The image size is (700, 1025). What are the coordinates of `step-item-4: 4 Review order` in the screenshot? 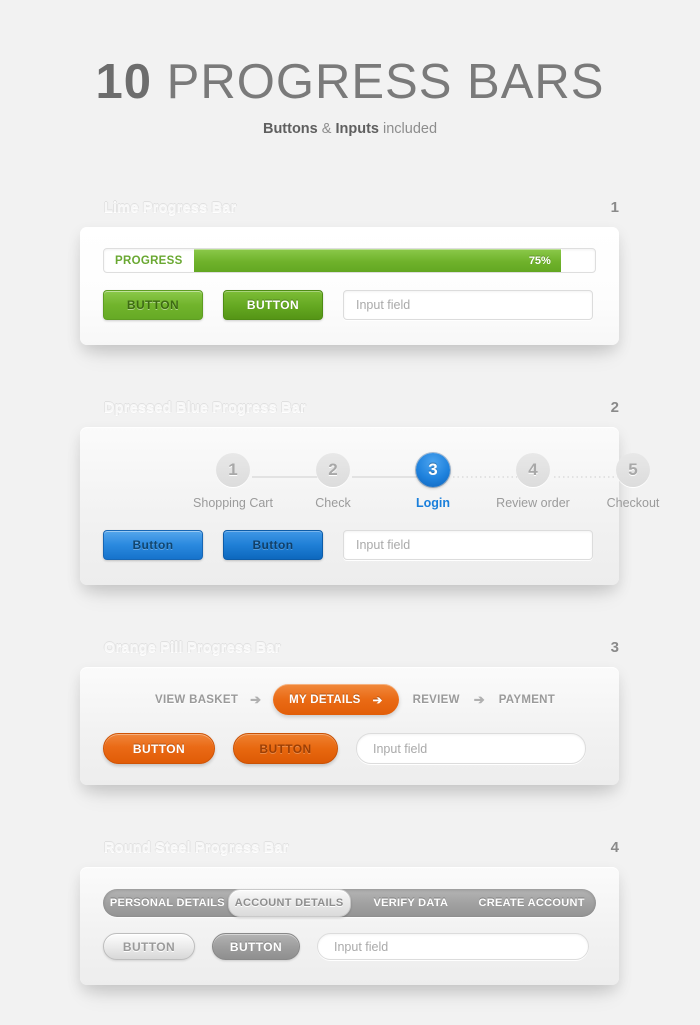 It's located at (533, 481).